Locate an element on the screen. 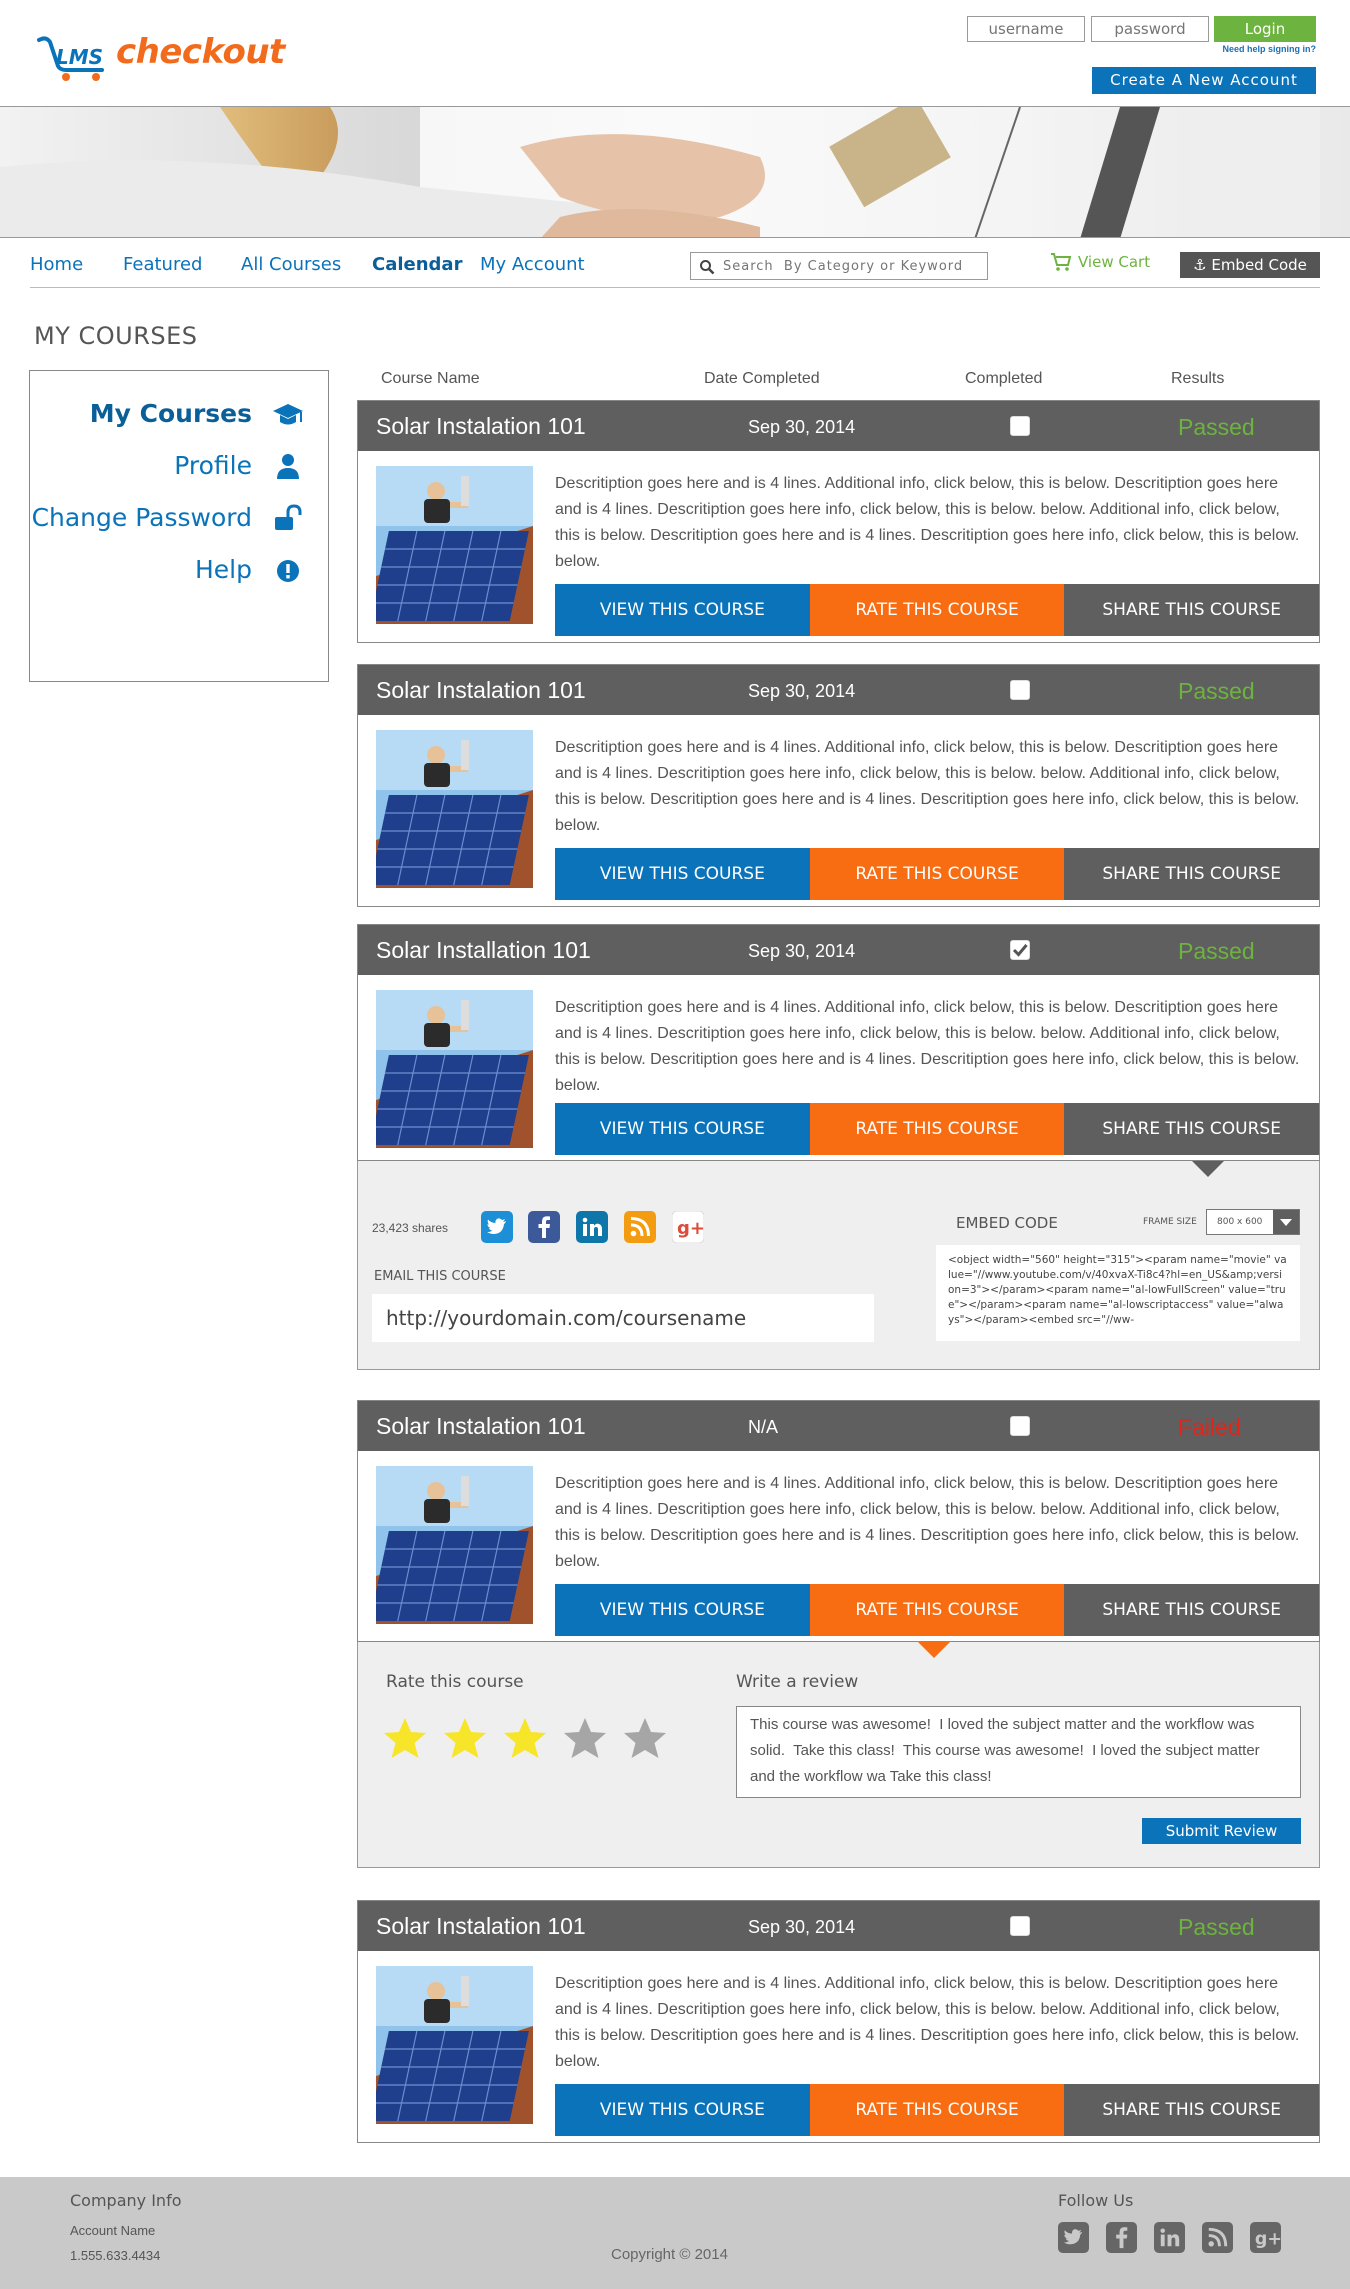 The width and height of the screenshot is (1350, 2289). search-box is located at coordinates (839, 266).